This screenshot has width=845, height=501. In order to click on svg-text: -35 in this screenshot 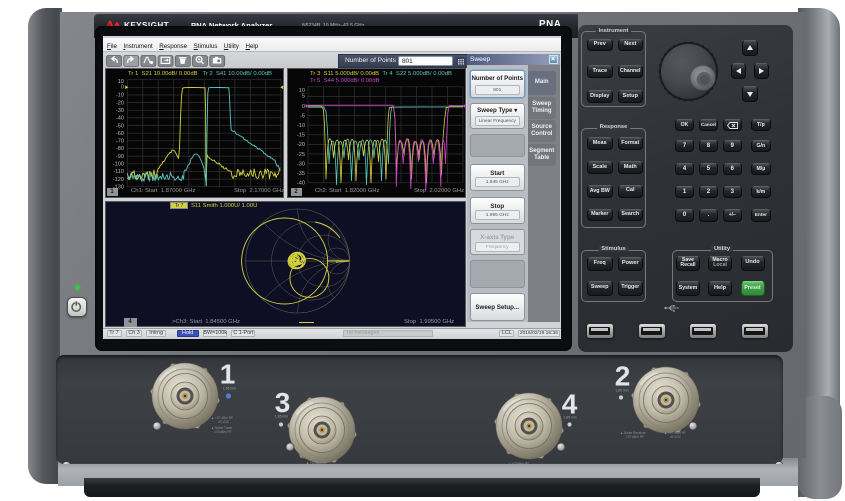, I will do `click(301, 174)`.